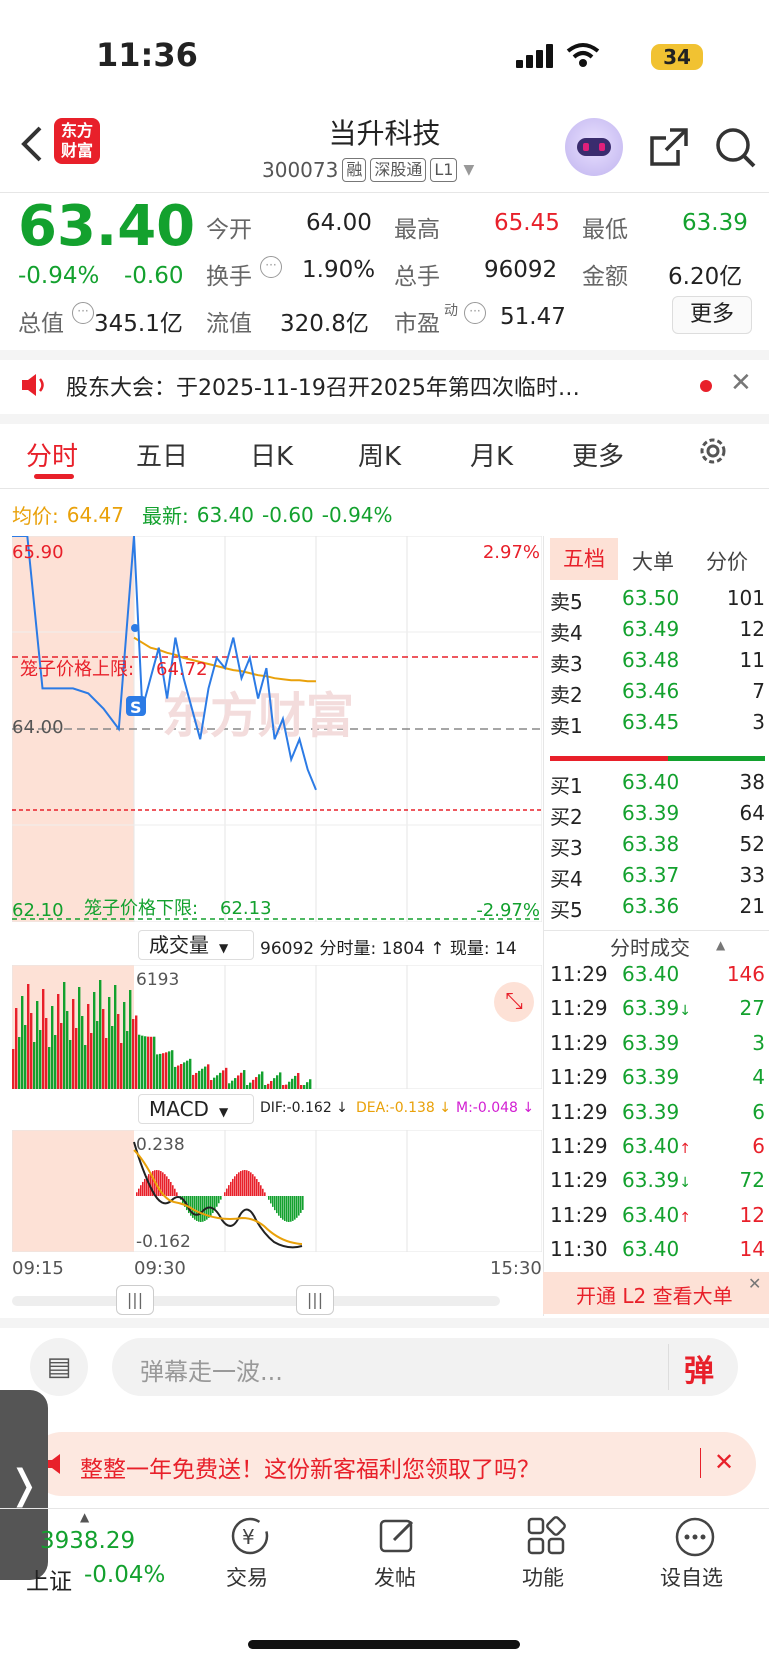 This screenshot has width=769, height=1665. Describe the element at coordinates (713, 451) in the screenshot. I see `settings-gear-icon` at that location.